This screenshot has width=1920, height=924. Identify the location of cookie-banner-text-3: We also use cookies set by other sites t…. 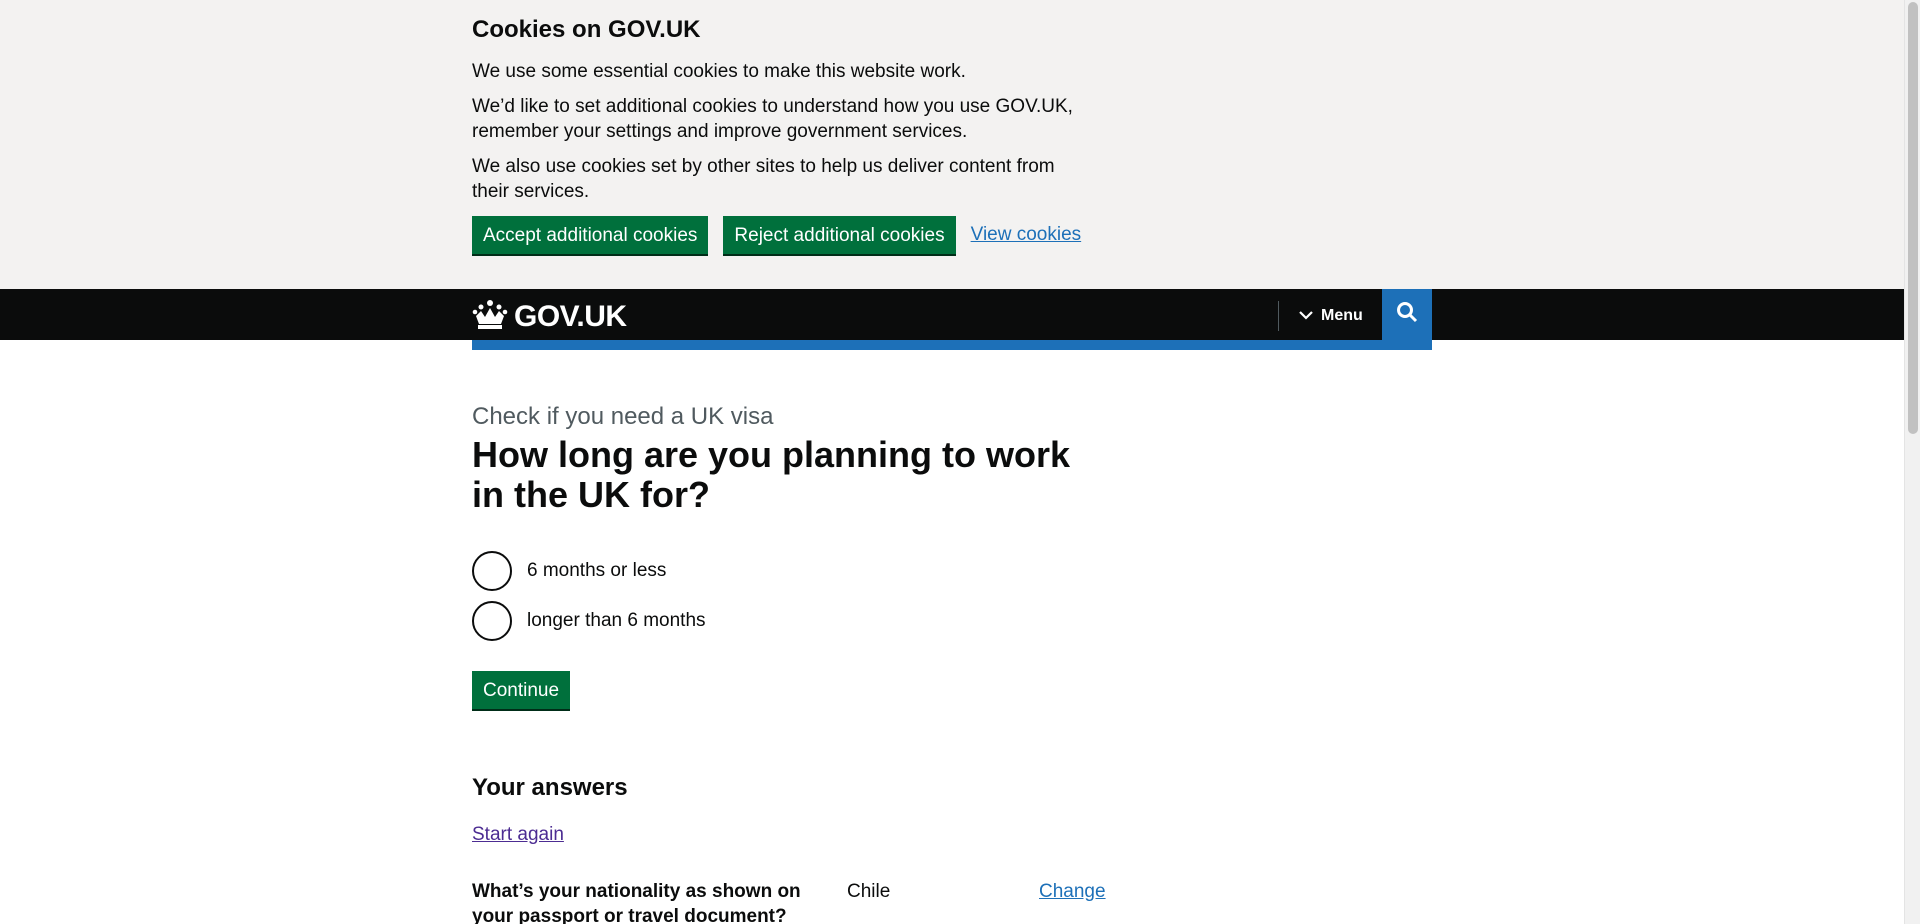
(763, 179).